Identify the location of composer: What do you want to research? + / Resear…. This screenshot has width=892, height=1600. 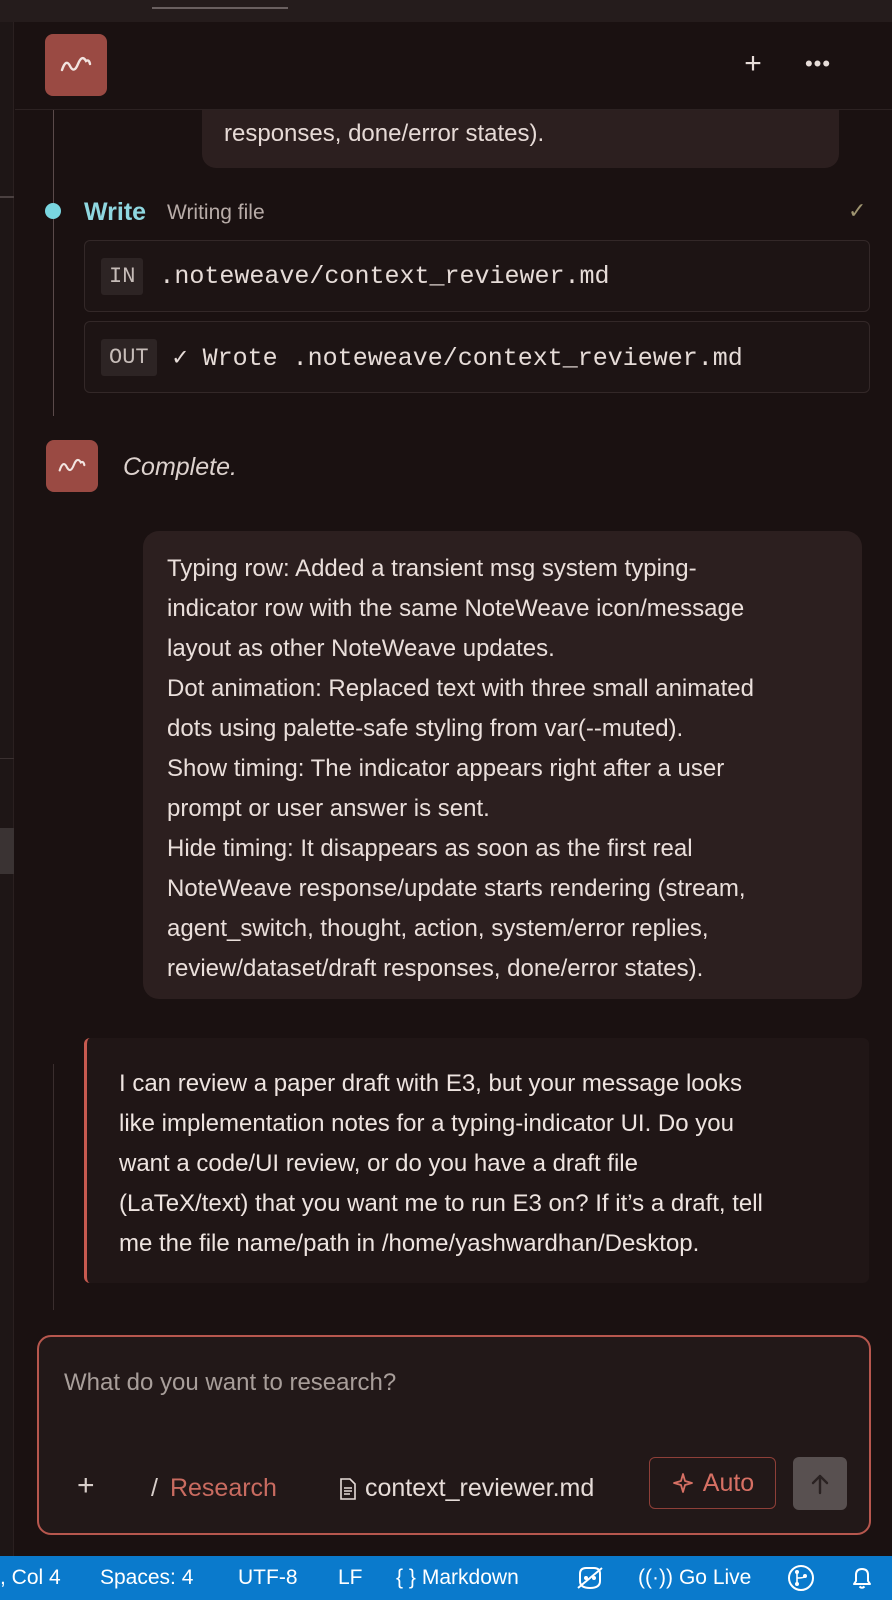
(454, 1435).